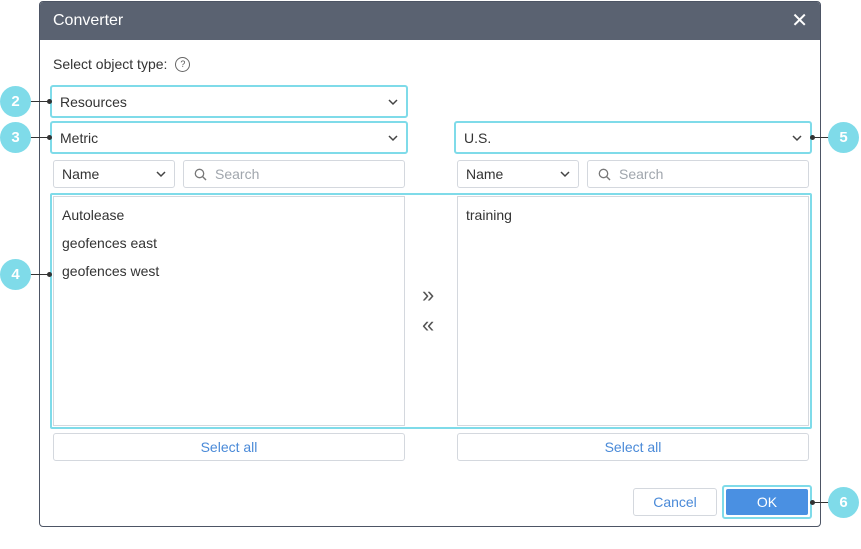  Describe the element at coordinates (15, 101) in the screenshot. I see `callout-badge: 2` at that location.